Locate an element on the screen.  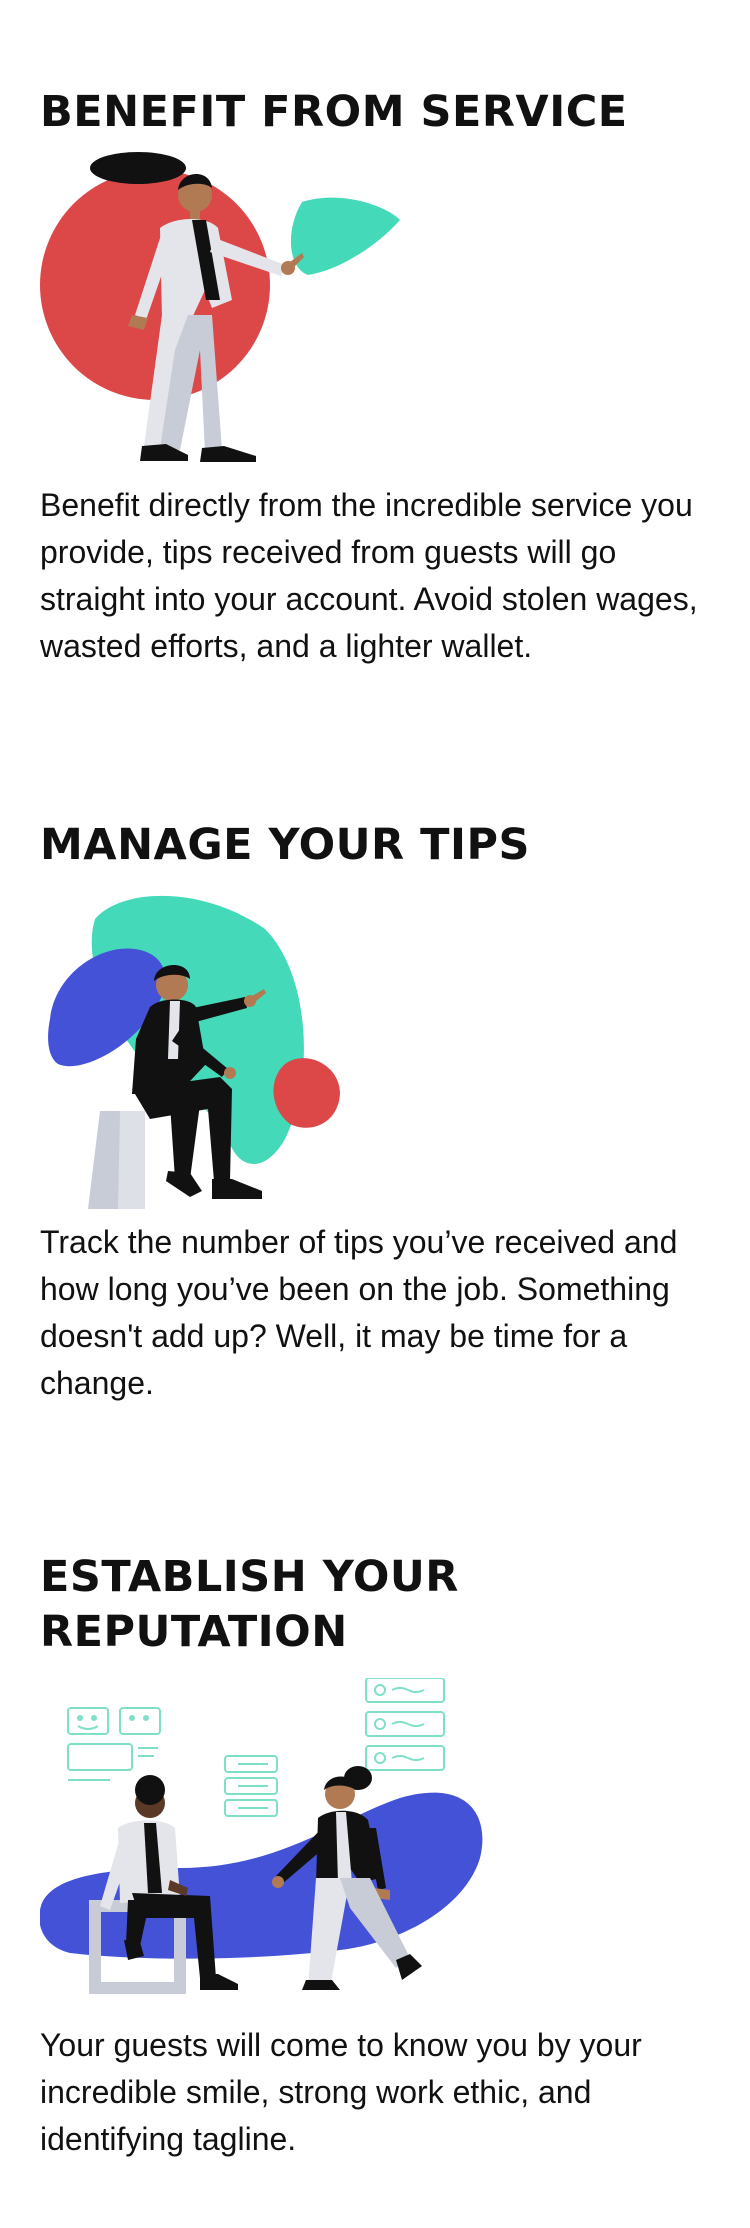
red-blob-shape is located at coordinates (306, 1093).